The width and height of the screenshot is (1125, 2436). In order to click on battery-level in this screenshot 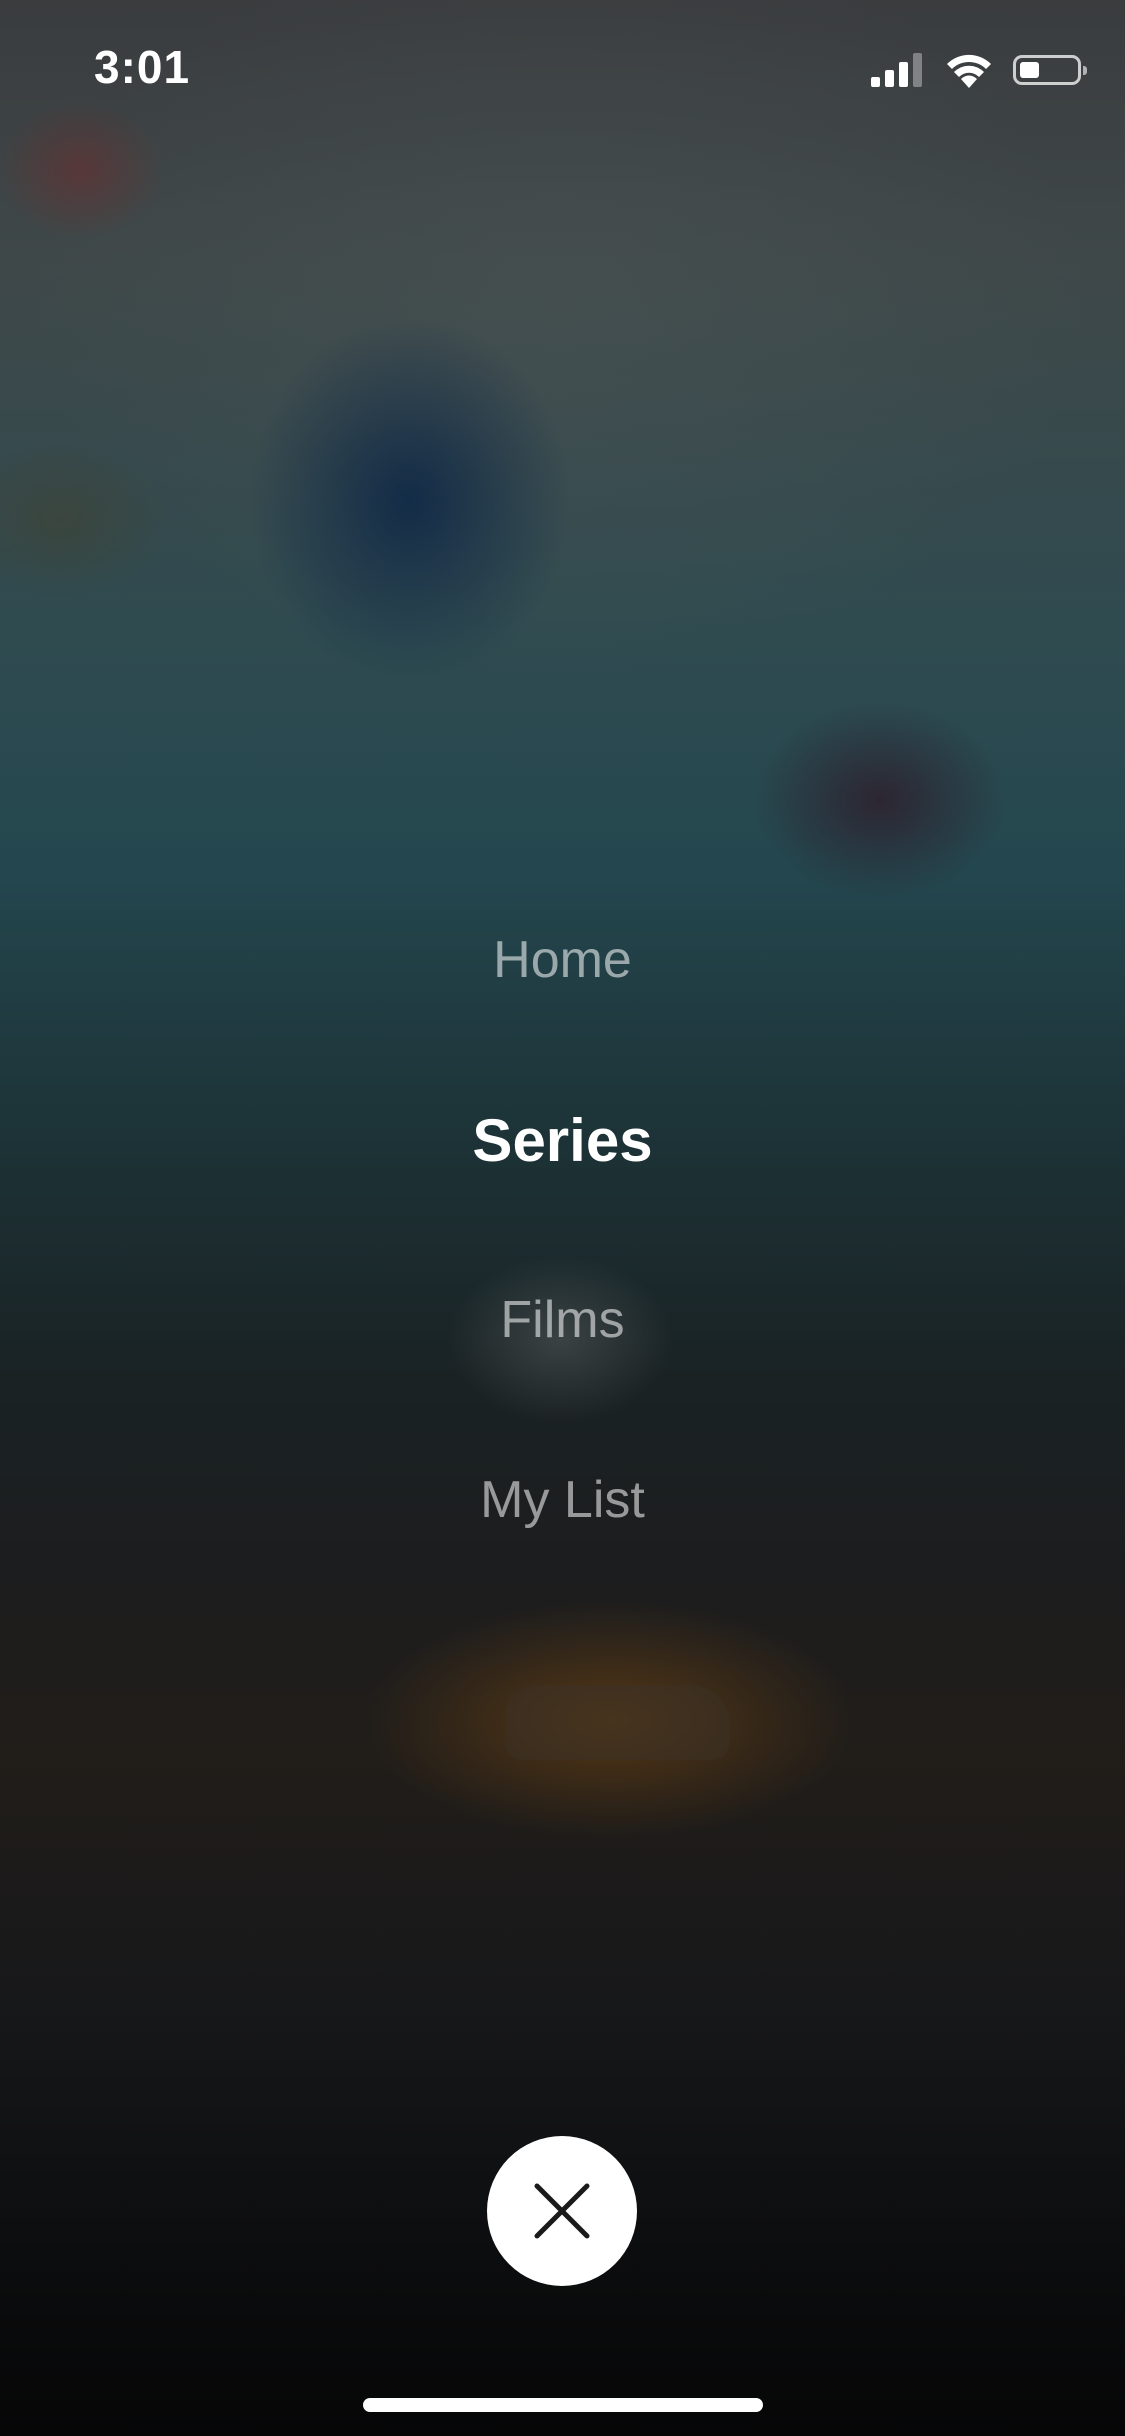, I will do `click(1029, 70)`.